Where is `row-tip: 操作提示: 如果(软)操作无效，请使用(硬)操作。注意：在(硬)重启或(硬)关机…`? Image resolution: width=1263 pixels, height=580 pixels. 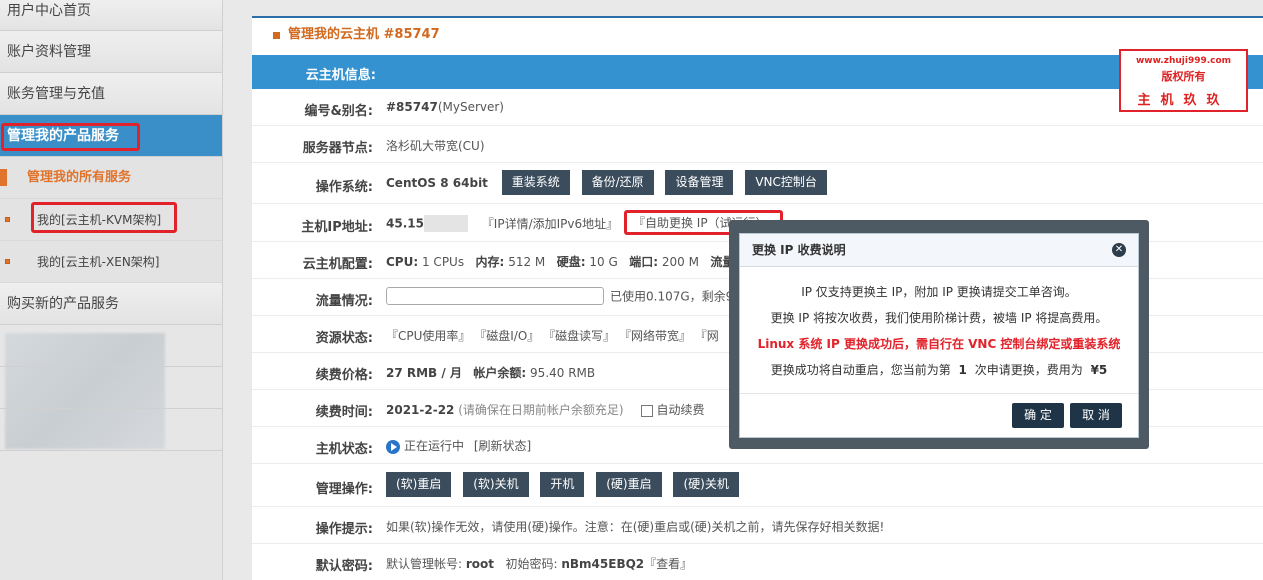
row-tip: 操作提示: 如果(软)操作无效，请使用(硬)操作。注意：在(硬)重启或(硬)关机… is located at coordinates (757, 525).